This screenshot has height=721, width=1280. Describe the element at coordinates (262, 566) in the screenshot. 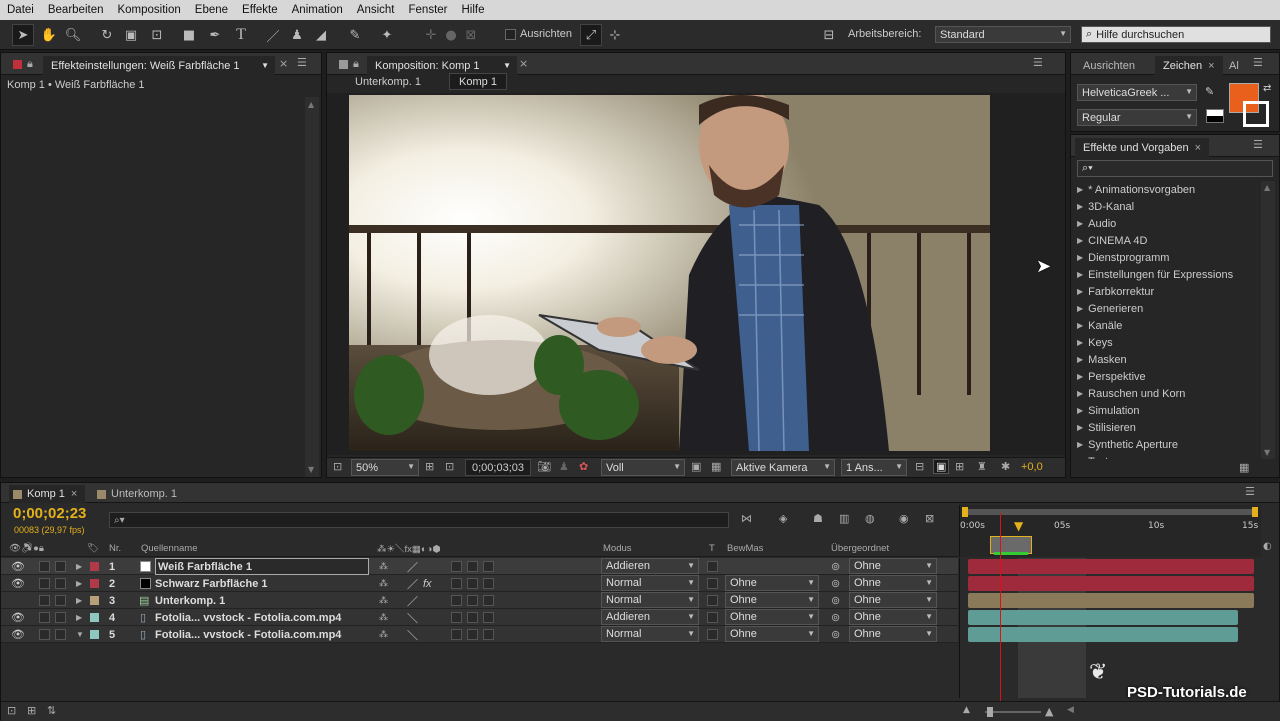

I see `layer-name: Weiß Farbfläche 1` at that location.